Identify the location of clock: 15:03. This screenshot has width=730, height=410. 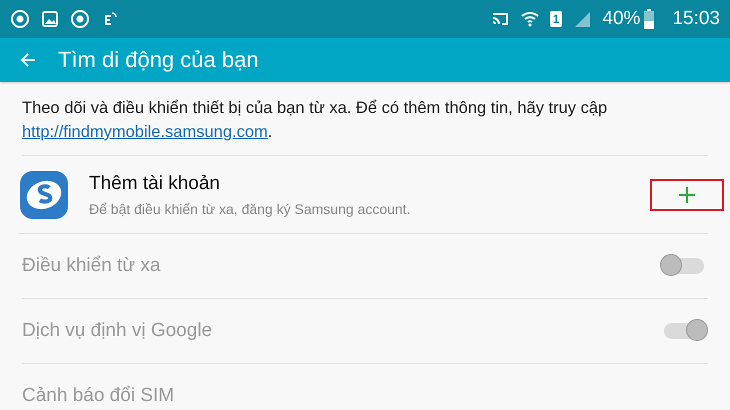
(696, 19).